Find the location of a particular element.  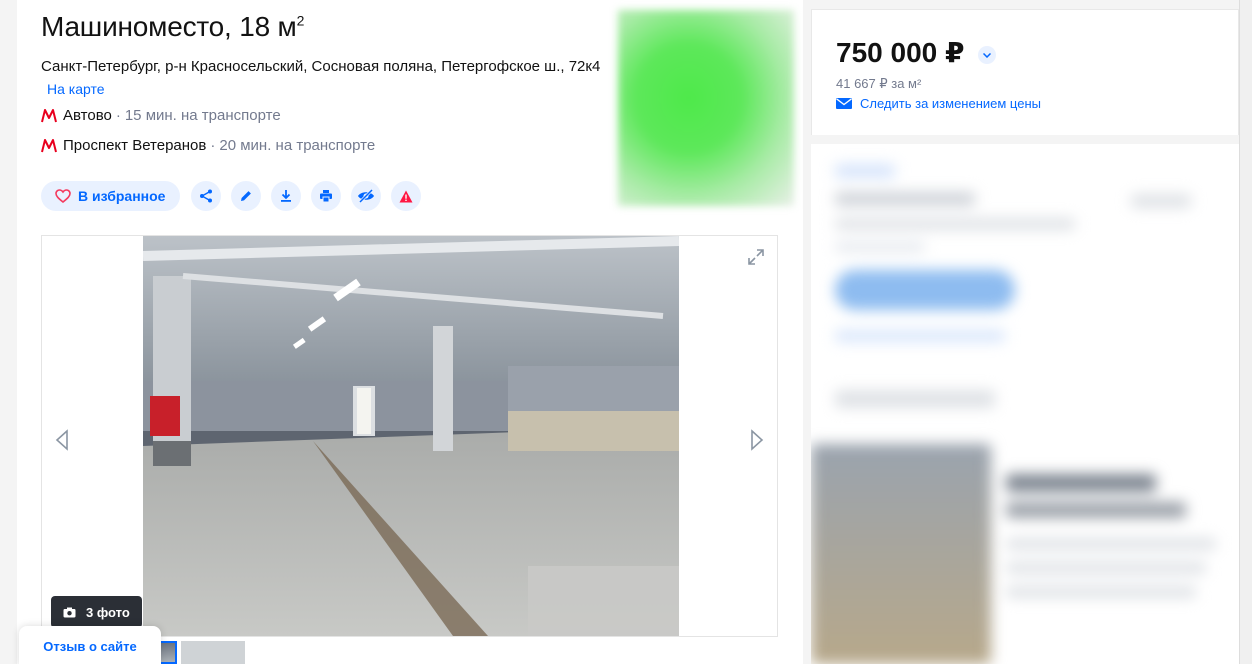

metro-station: Автово is located at coordinates (87, 115).